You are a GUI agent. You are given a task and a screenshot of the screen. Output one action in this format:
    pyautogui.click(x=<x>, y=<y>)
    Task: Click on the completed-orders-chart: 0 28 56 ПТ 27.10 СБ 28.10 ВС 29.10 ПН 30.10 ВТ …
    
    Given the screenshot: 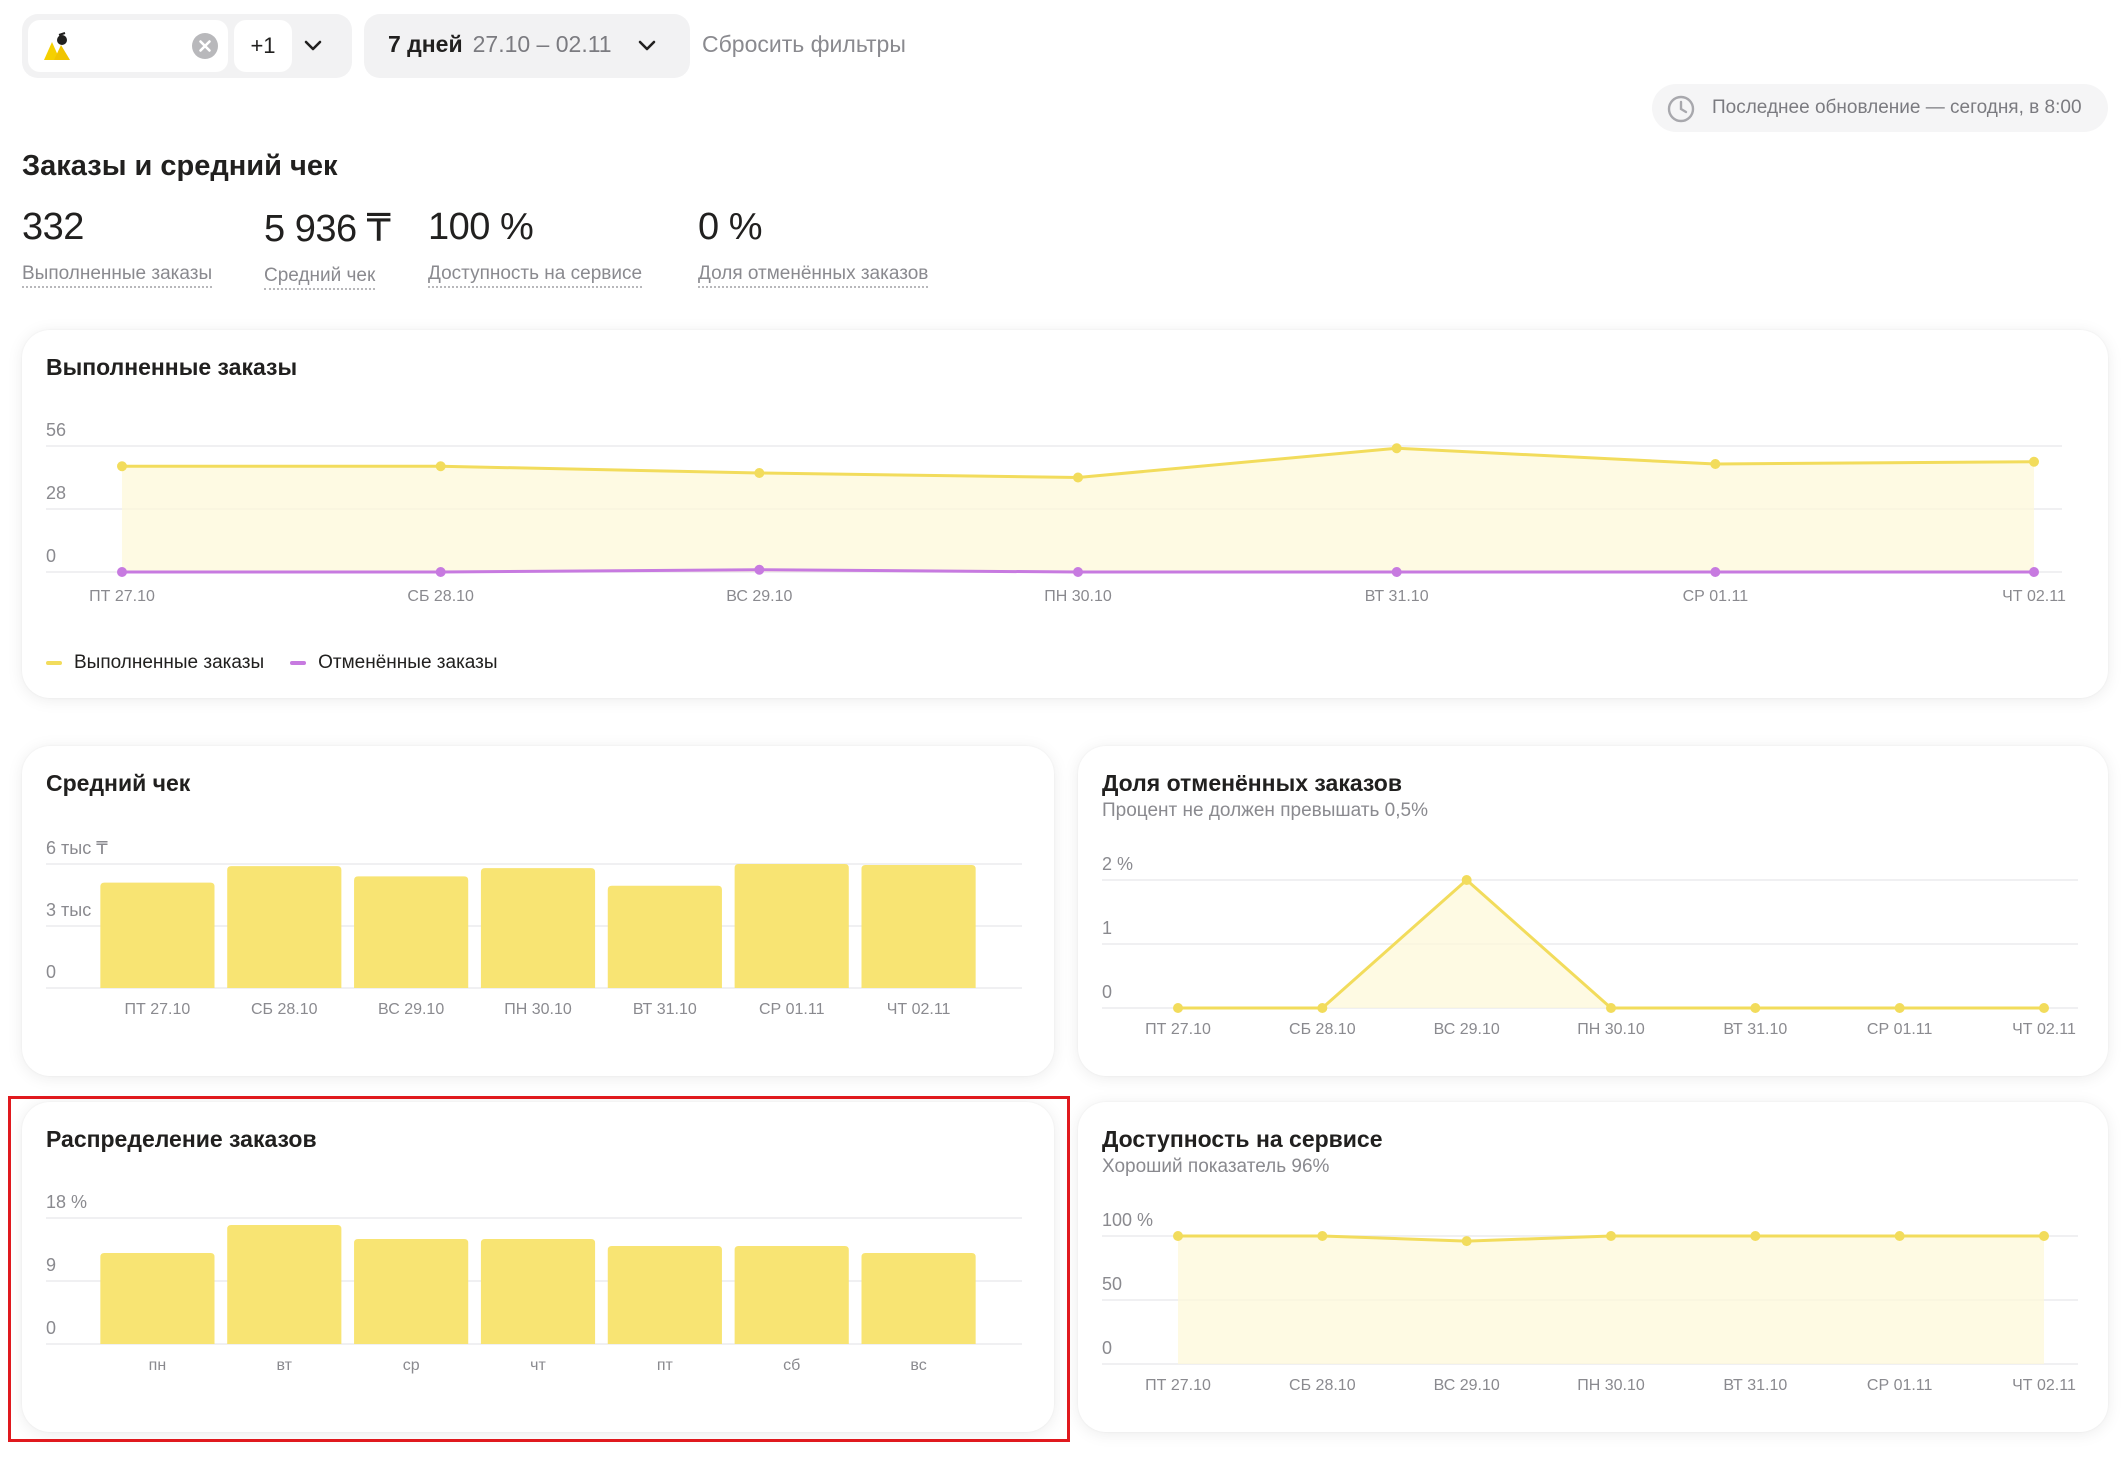 What is the action you would take?
    pyautogui.click(x=1056, y=512)
    